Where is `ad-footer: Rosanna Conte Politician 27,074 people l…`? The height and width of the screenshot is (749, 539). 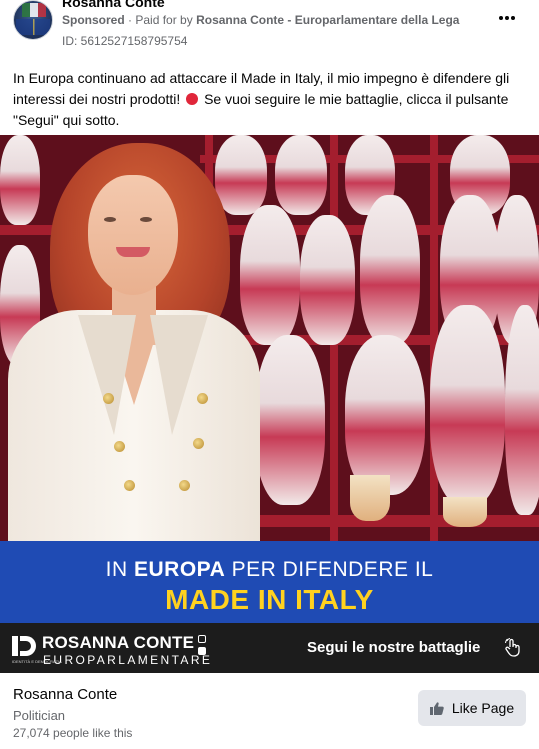
ad-footer: Rosanna Conte Politician 27,074 people l… is located at coordinates (269, 711).